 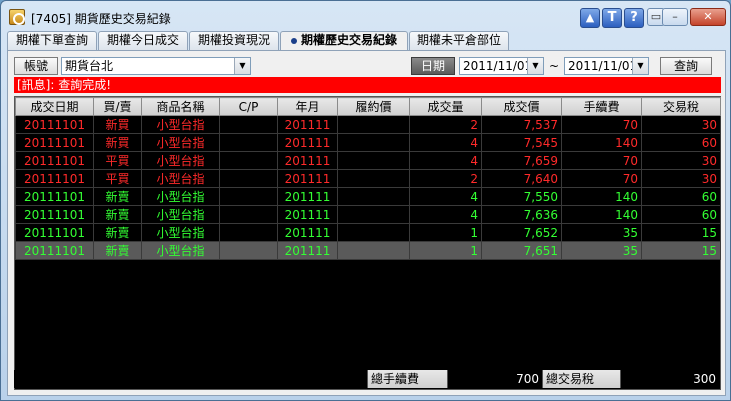 I want to click on tab-today-trades: 期權今日成交, so click(x=143, y=40).